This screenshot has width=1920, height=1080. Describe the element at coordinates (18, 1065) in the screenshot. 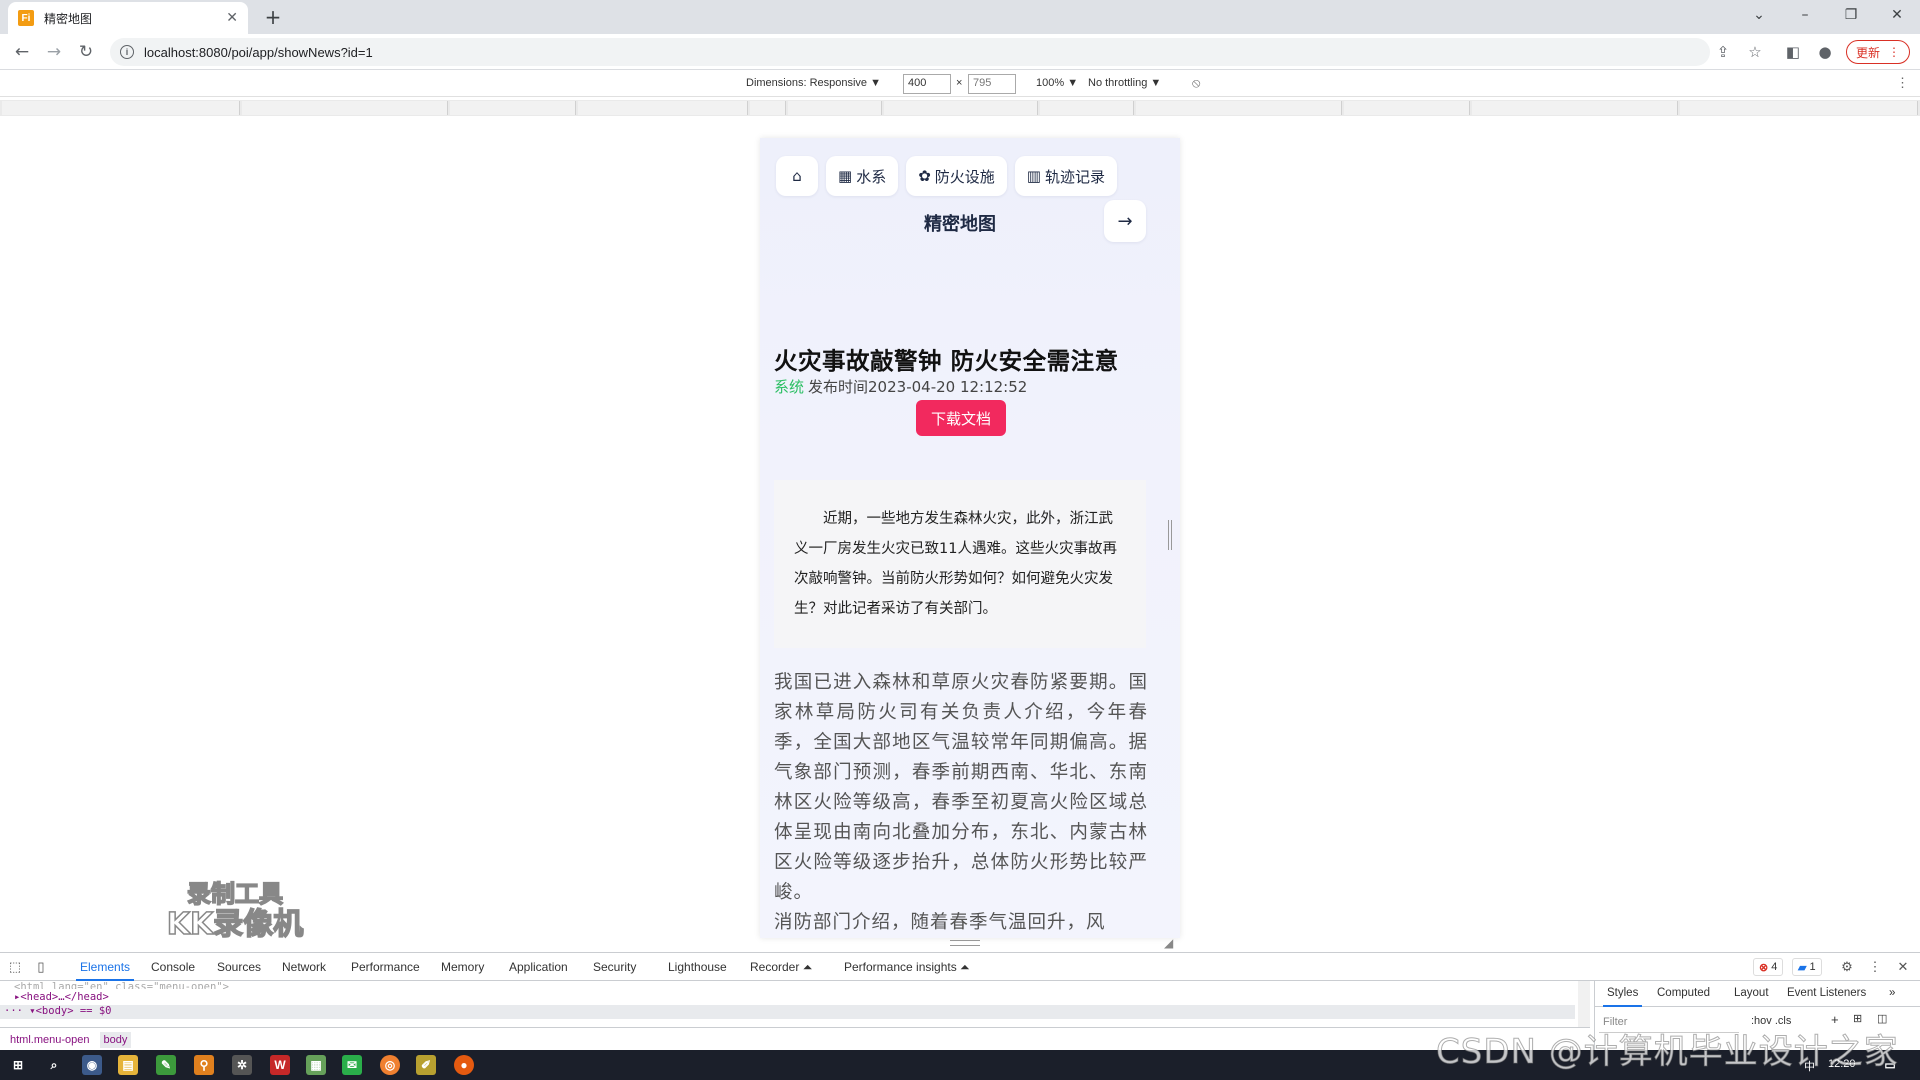

I see `windows-start-icon: ⊞` at that location.